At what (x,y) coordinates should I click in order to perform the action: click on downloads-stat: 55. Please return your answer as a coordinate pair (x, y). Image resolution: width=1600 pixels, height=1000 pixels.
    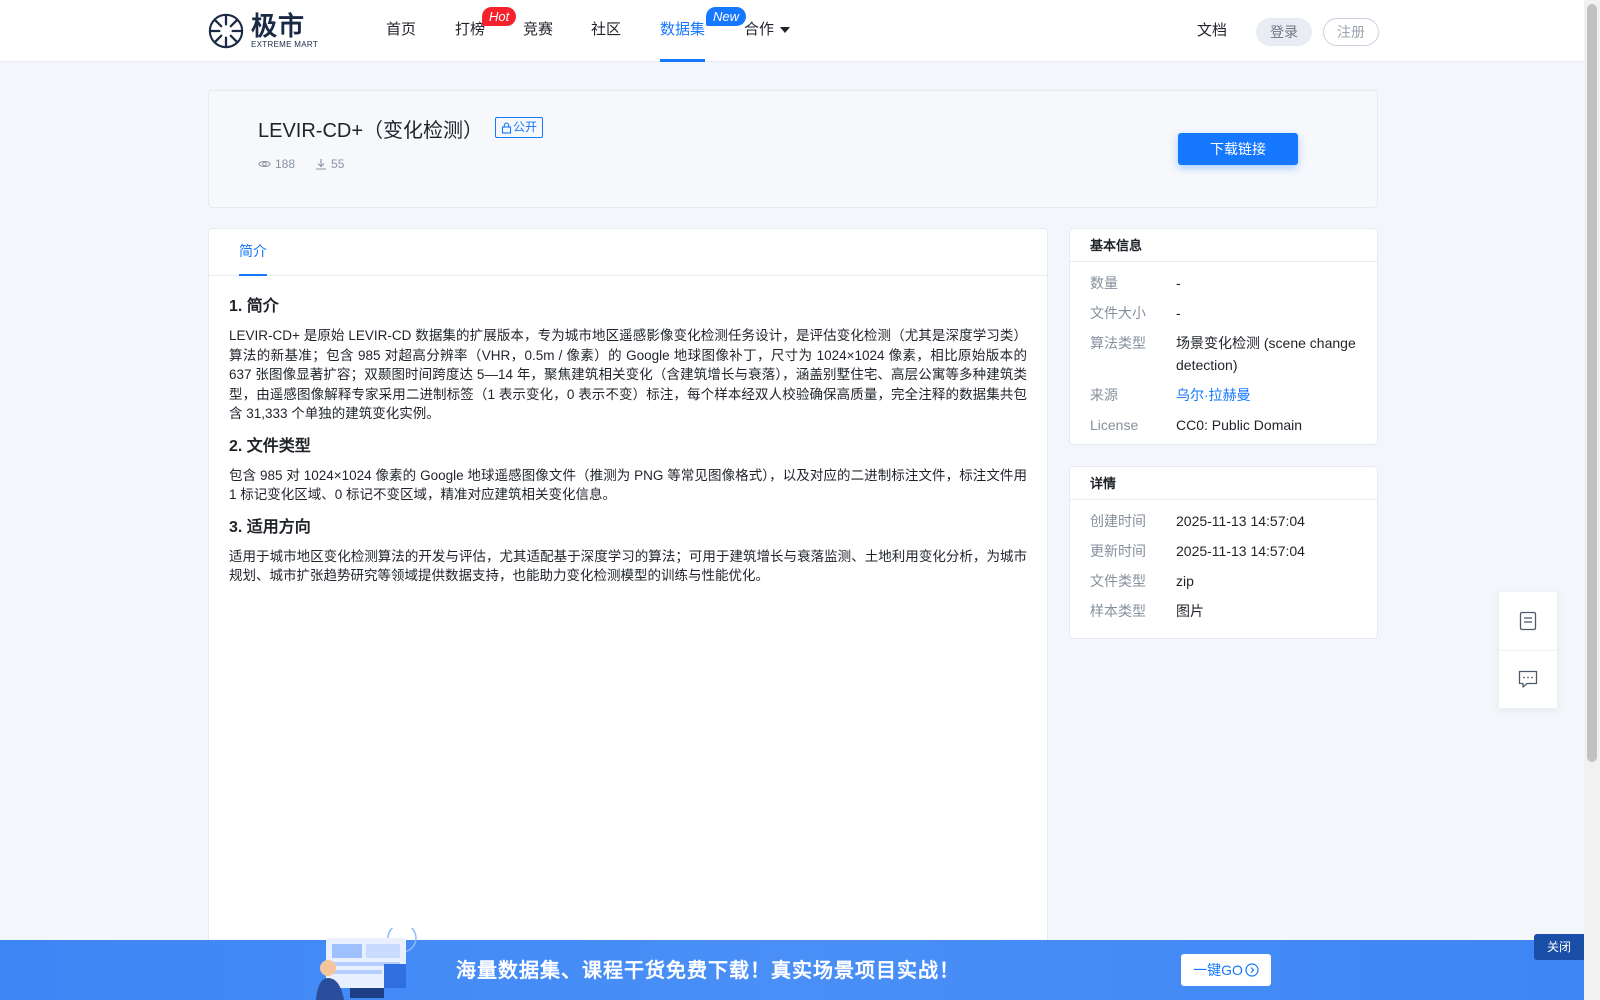
    Looking at the image, I should click on (329, 164).